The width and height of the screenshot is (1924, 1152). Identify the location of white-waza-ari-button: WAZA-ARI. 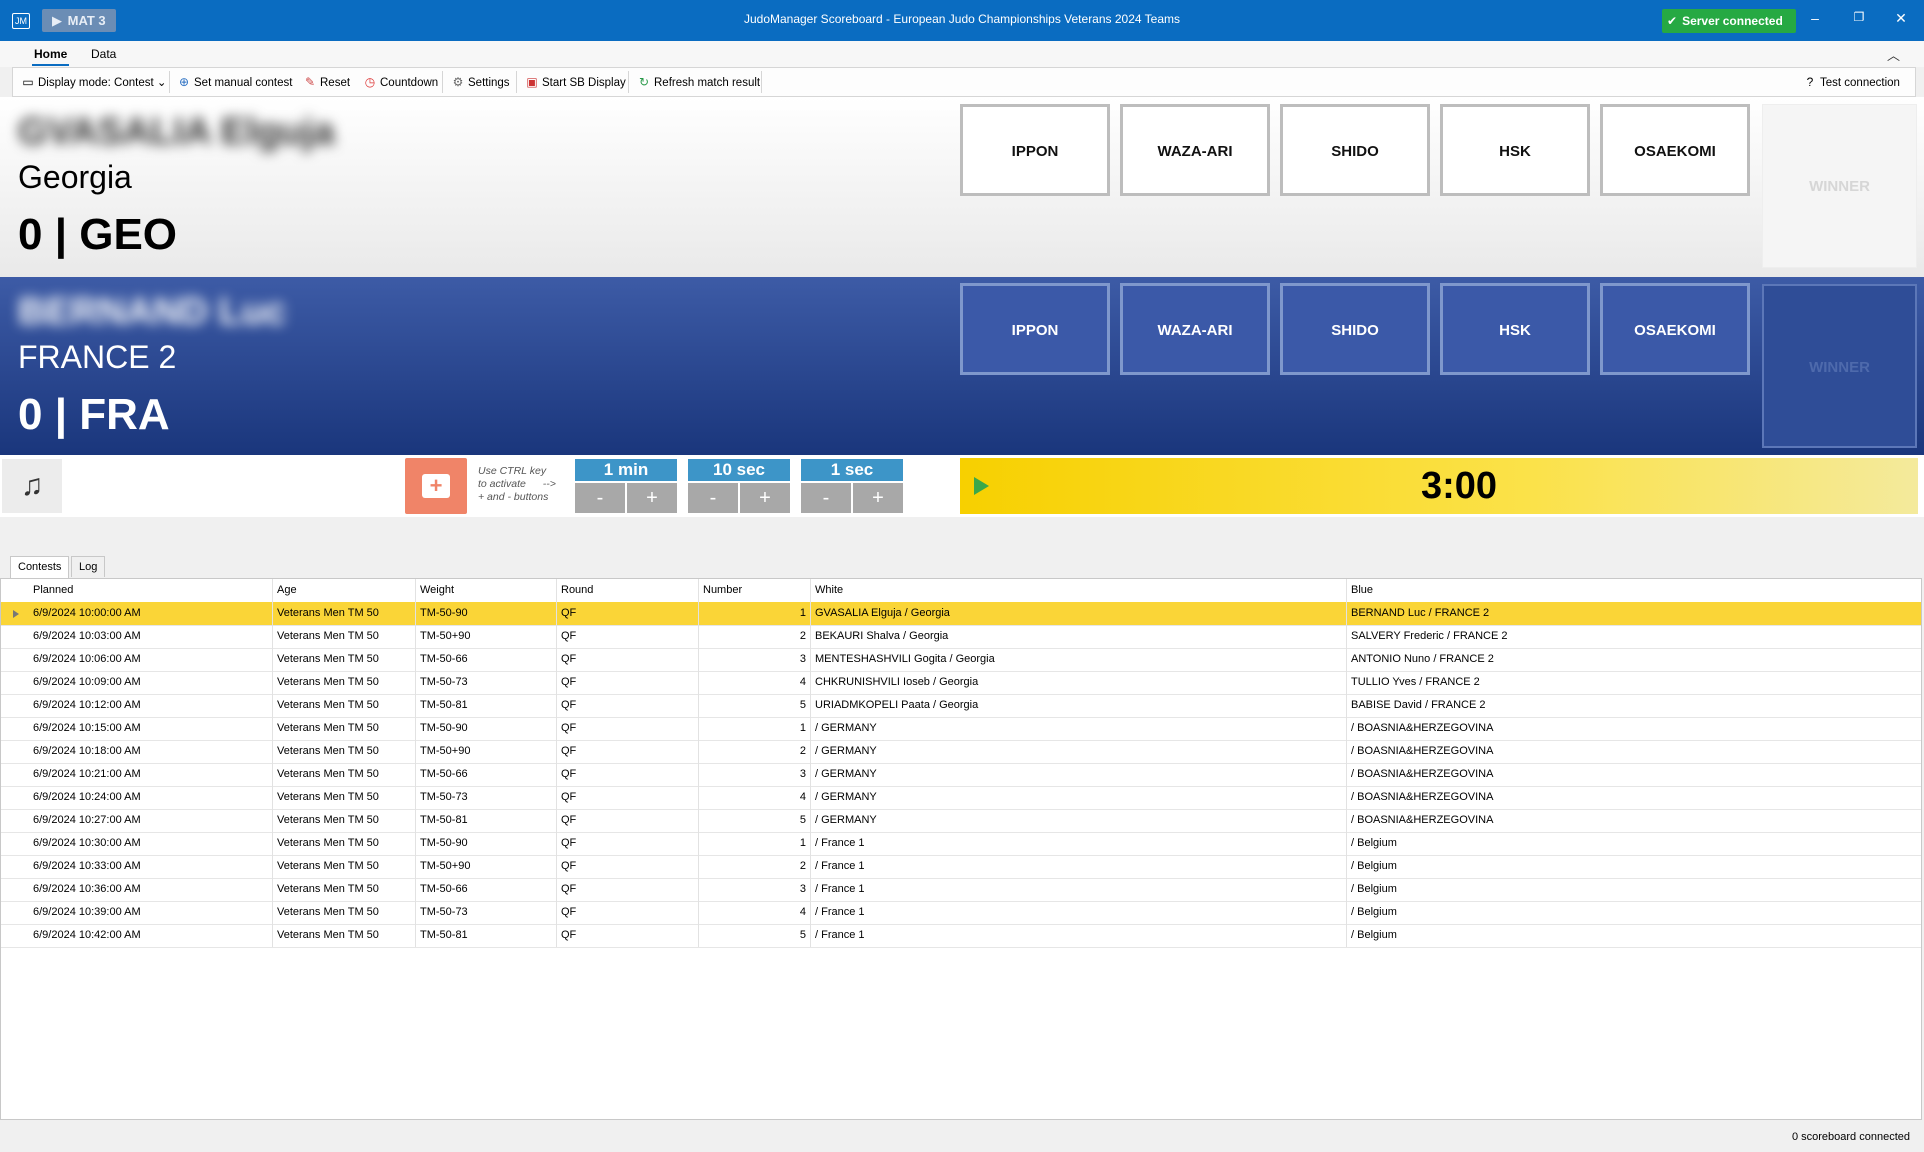
(1195, 150).